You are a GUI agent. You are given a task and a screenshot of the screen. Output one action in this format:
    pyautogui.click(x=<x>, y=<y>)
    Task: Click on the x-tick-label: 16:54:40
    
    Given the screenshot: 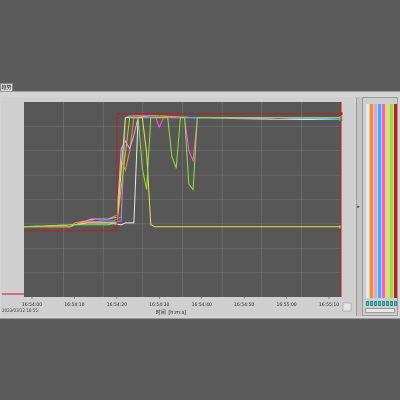 What is the action you would take?
    pyautogui.click(x=202, y=305)
    